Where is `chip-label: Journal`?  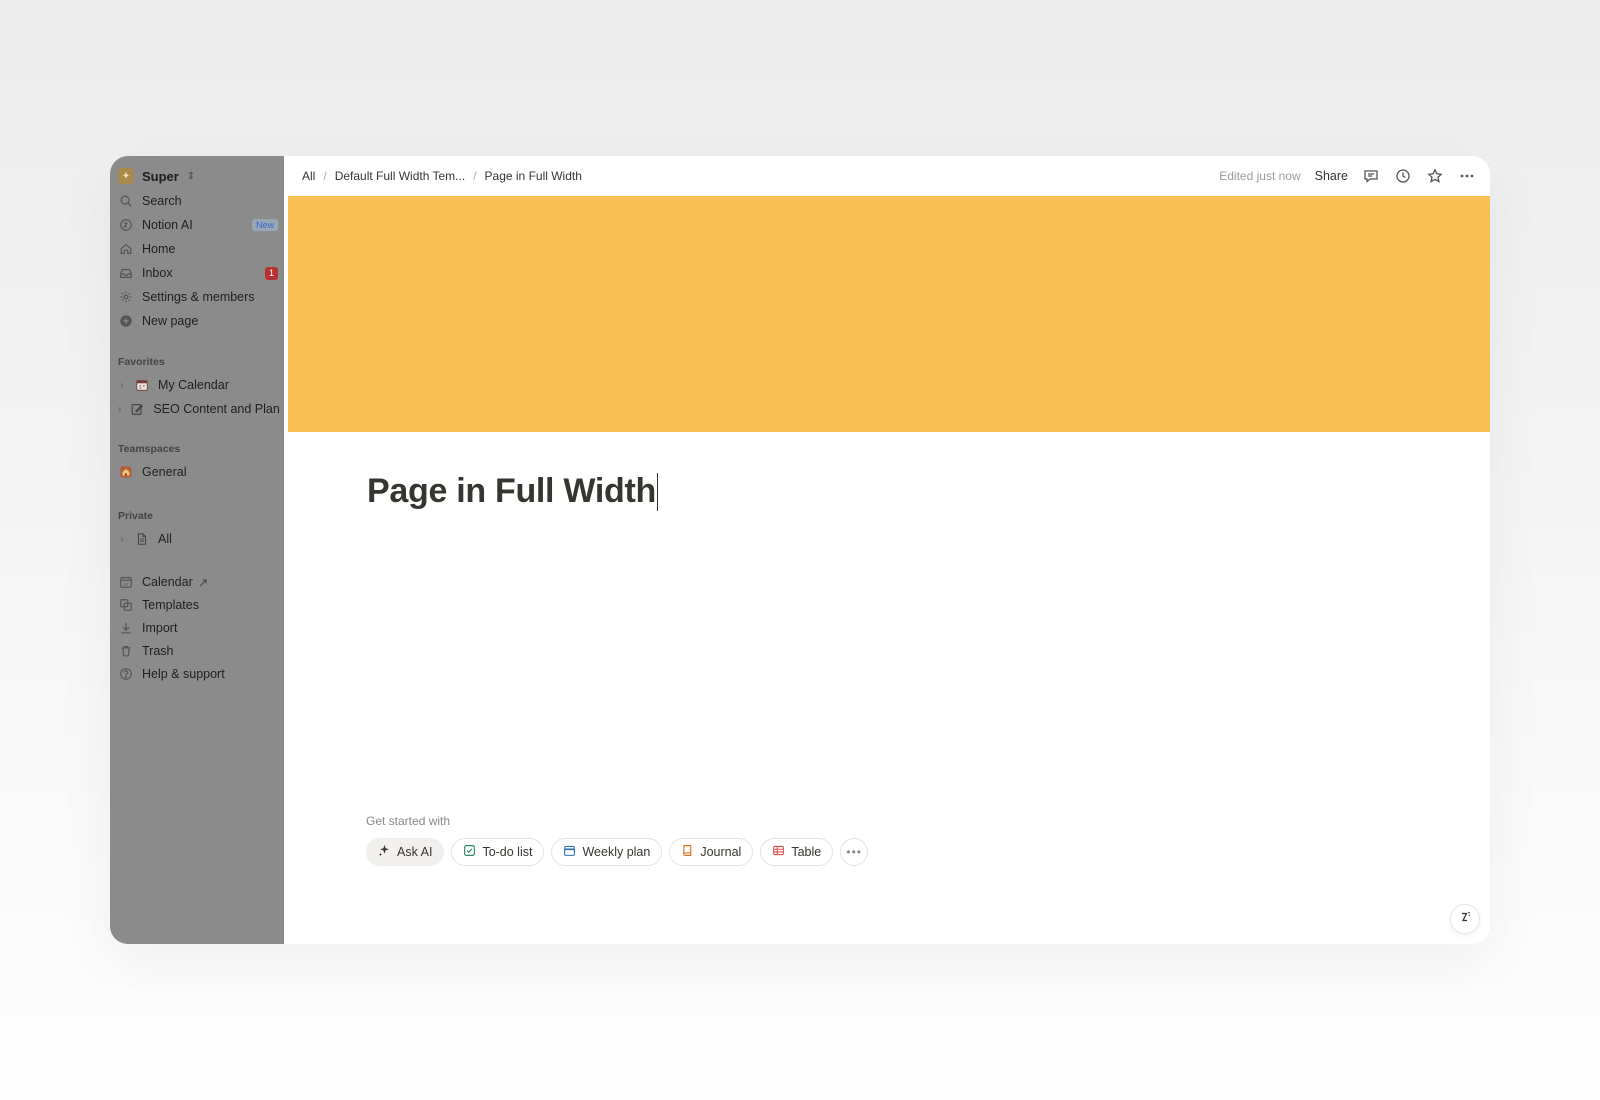
chip-label: Journal is located at coordinates (721, 852).